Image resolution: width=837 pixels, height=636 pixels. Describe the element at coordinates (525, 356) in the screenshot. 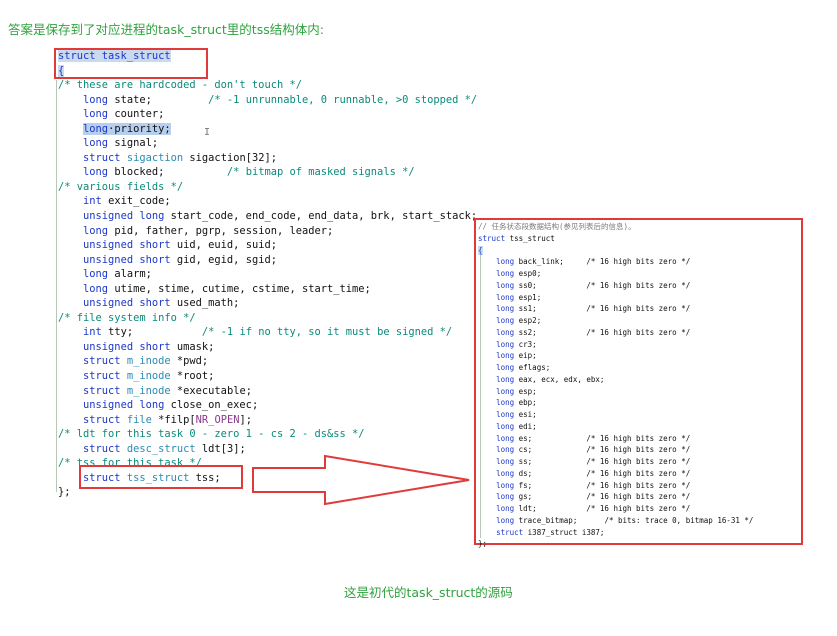

I see `code-token: eip;` at that location.